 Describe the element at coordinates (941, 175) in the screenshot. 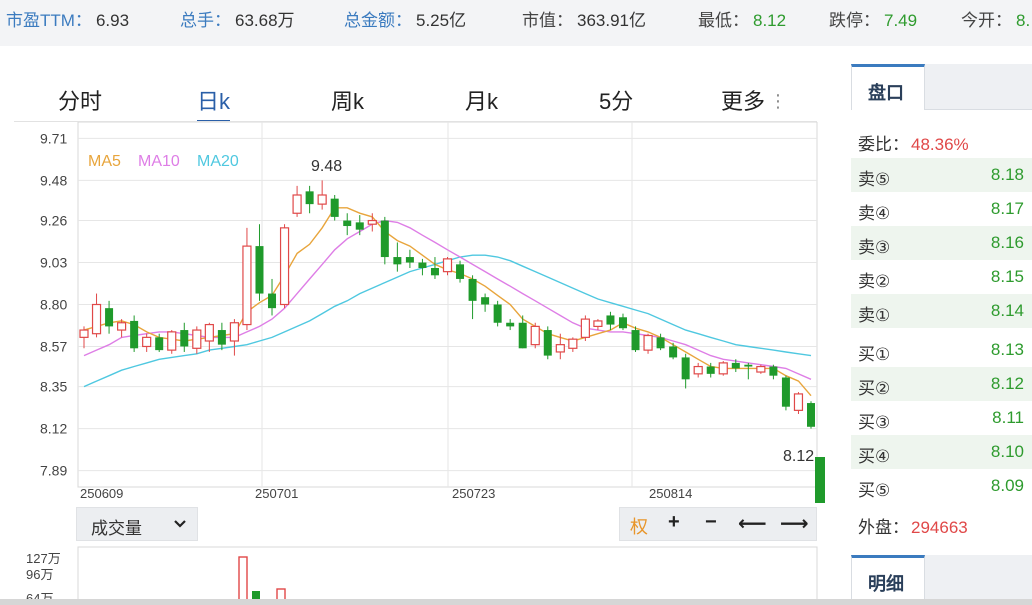

I see `ask-row-5: 卖⑤ 8.18` at that location.